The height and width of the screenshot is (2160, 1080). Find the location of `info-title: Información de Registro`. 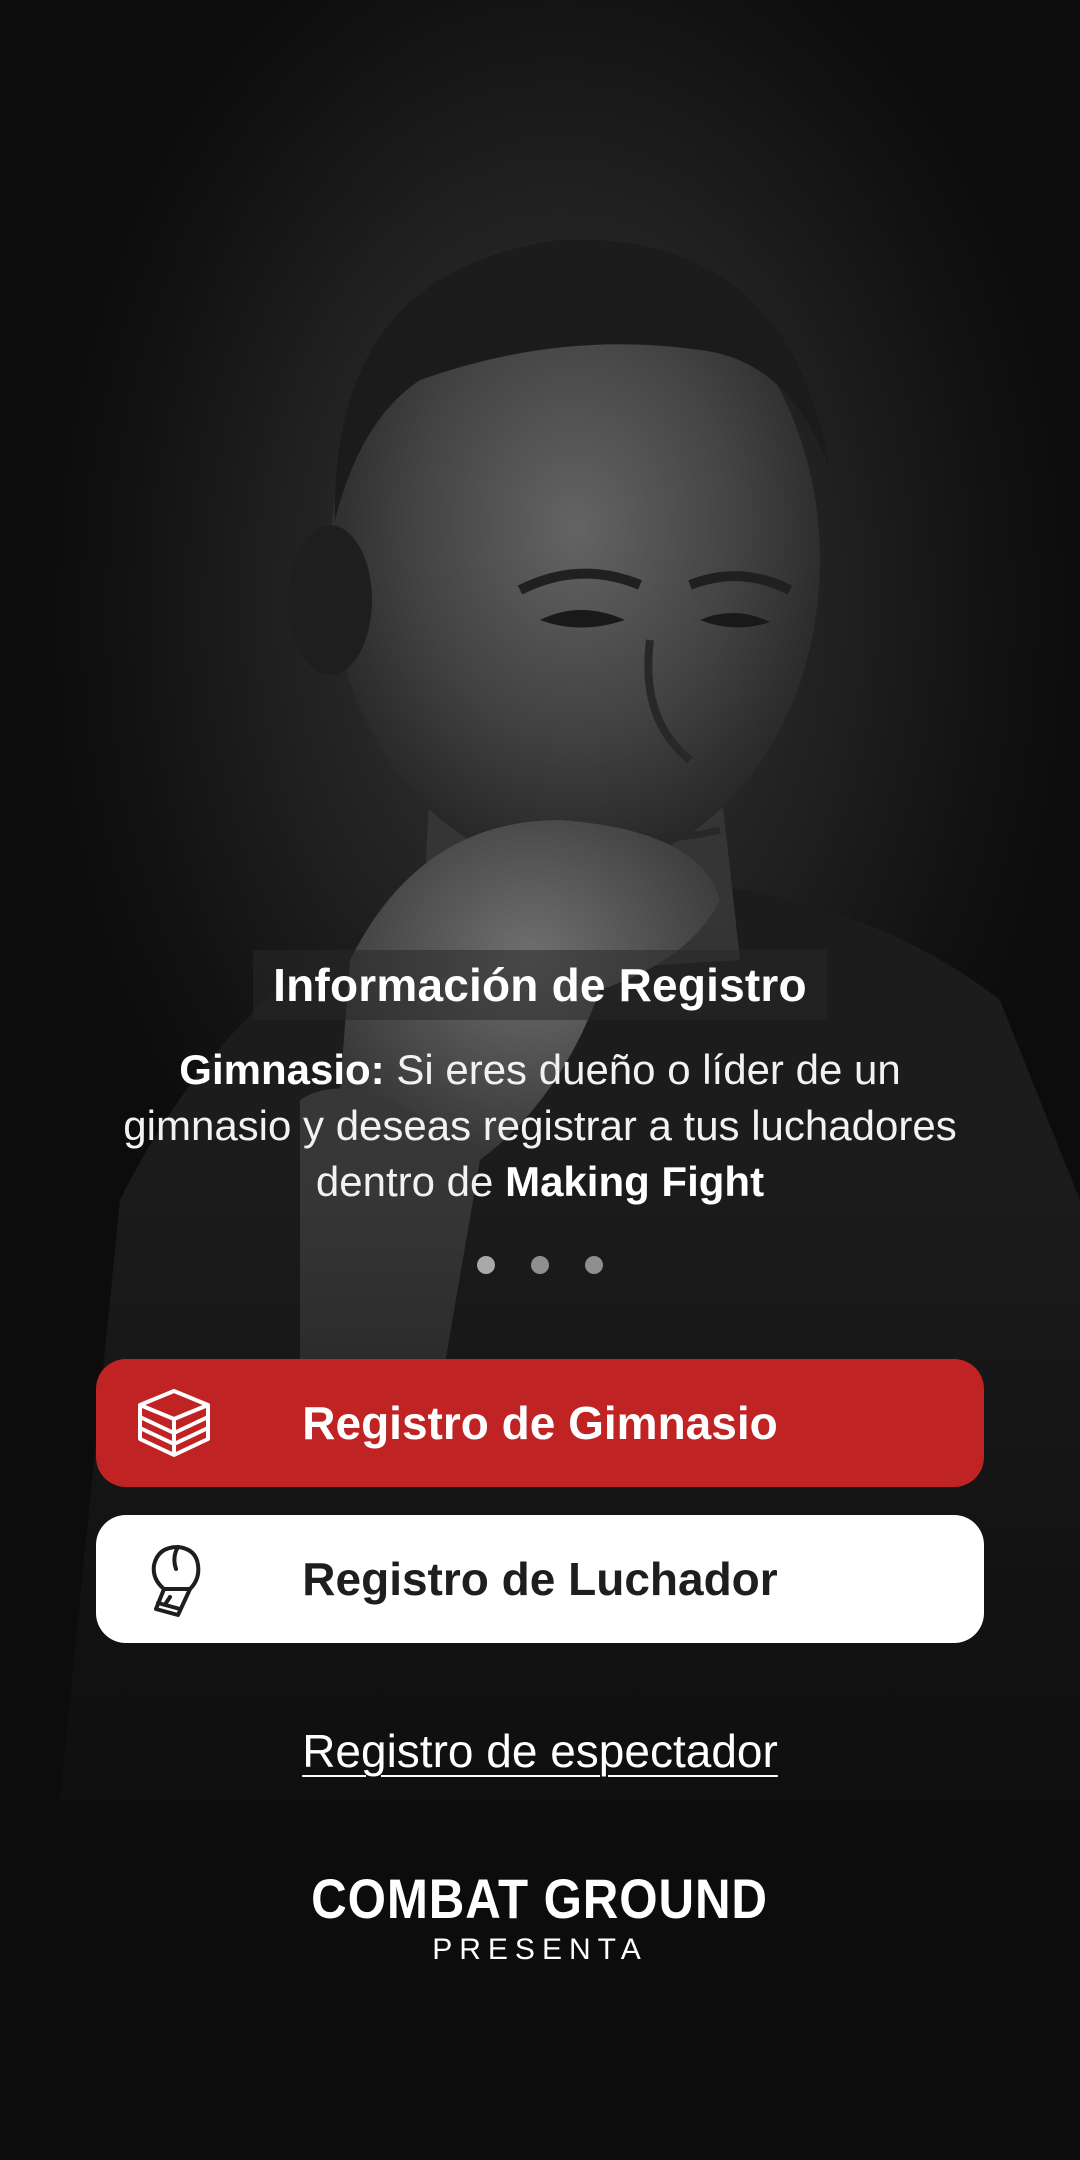

info-title: Información de Registro is located at coordinates (540, 985).